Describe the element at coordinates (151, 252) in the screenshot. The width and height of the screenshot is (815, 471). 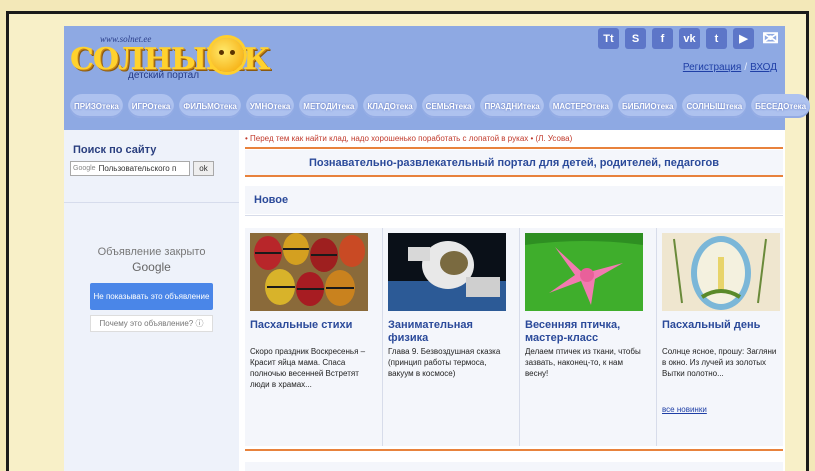
I see `ad-closed-text: Объявление закрыто` at that location.